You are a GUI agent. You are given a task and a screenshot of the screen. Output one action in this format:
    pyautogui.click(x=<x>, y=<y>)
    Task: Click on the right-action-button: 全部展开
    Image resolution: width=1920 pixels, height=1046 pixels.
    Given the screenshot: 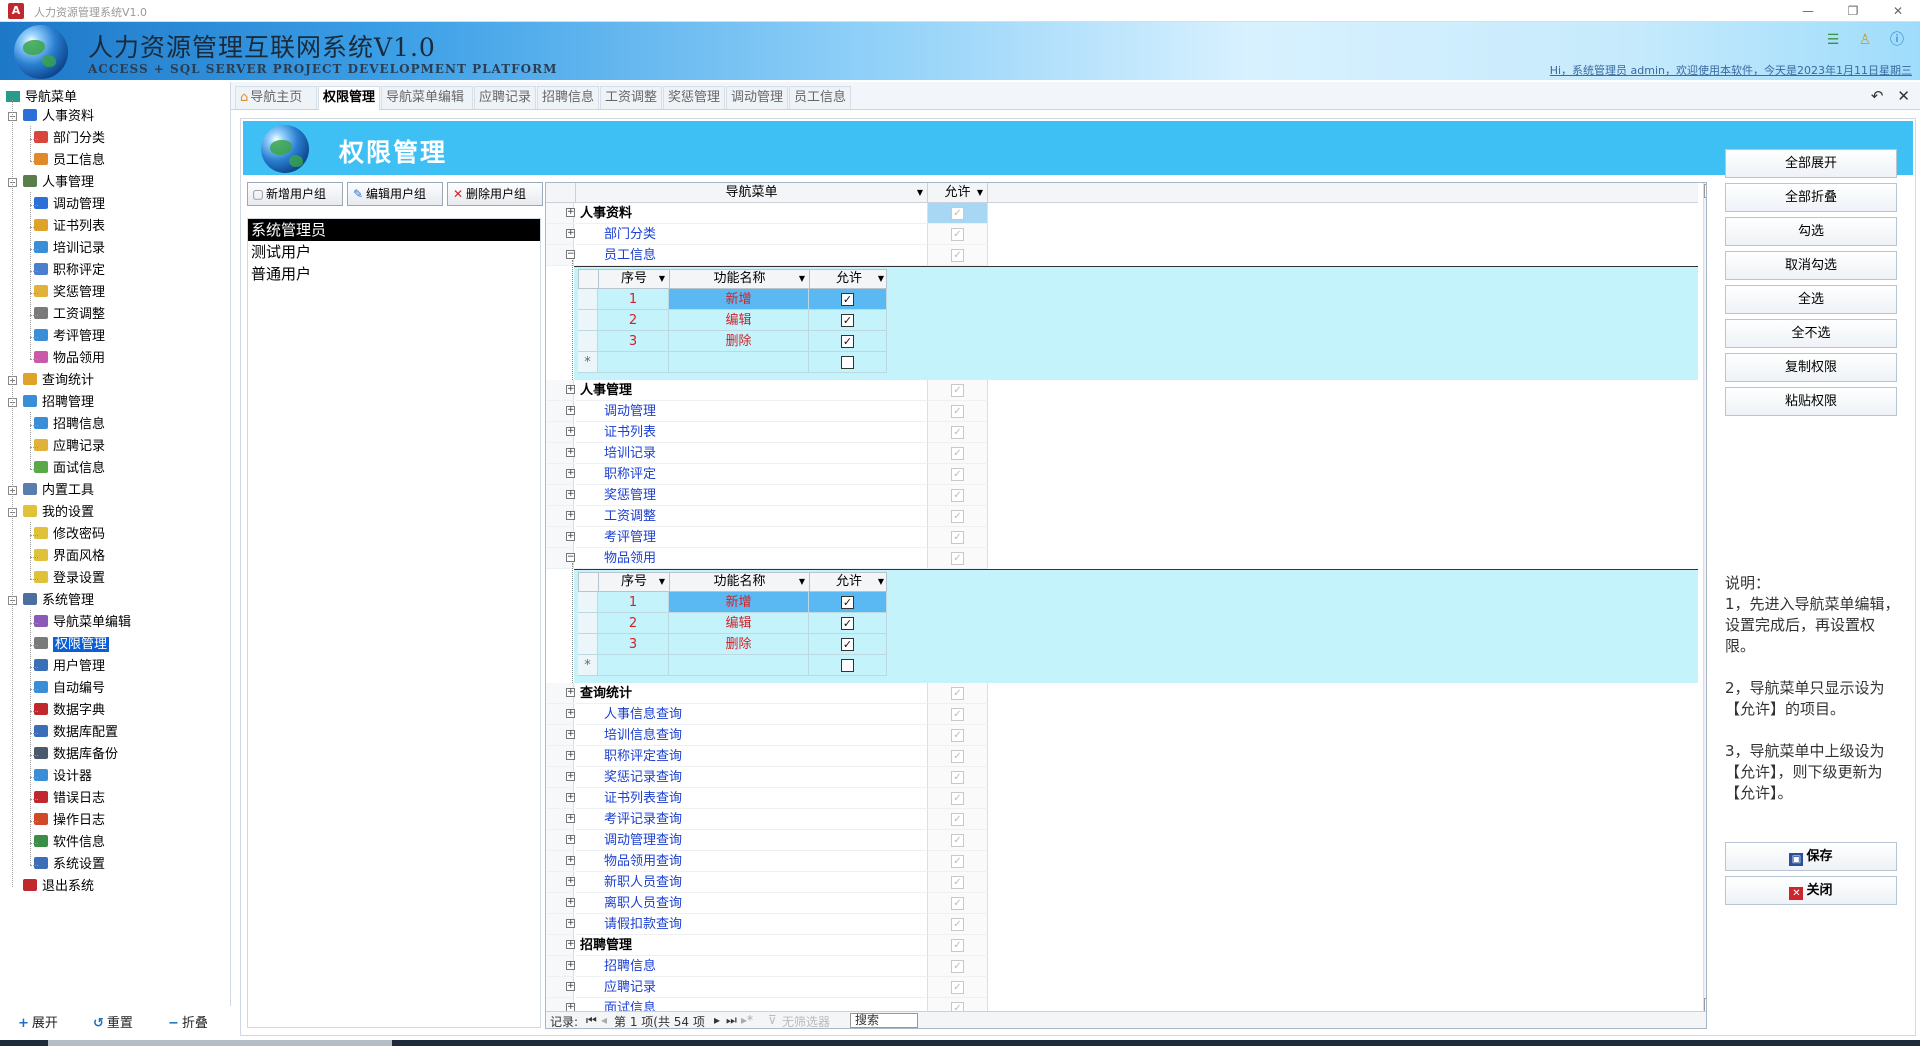 What is the action you would take?
    pyautogui.click(x=1811, y=163)
    